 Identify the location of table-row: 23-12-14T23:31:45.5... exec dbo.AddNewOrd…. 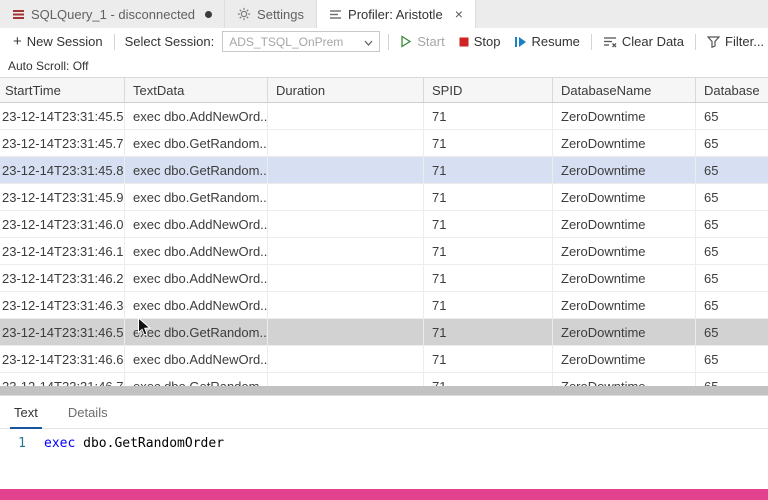
(384, 116).